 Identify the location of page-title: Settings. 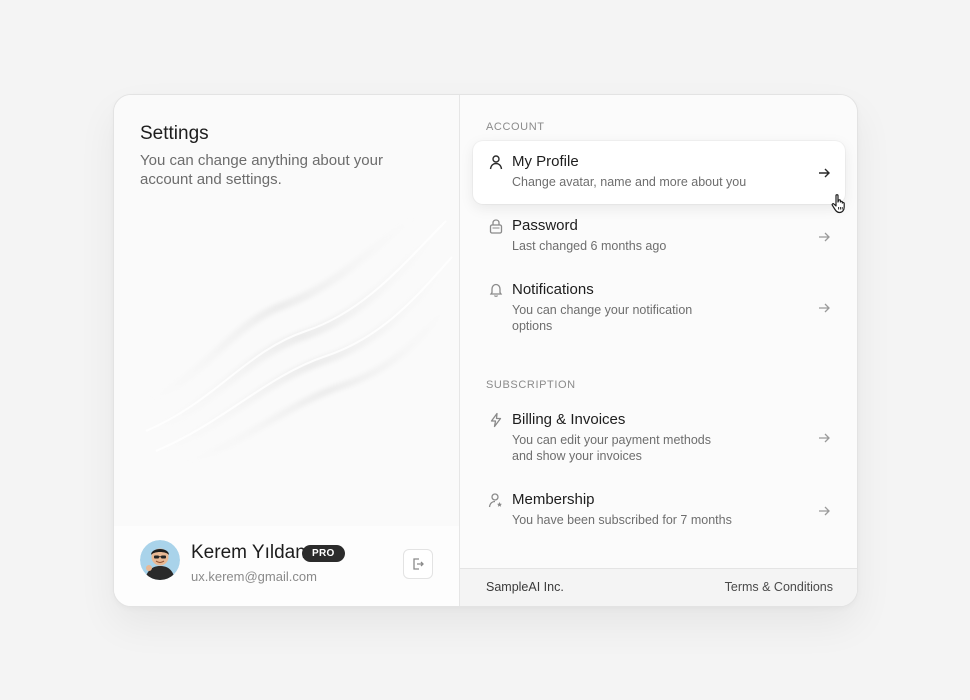
(174, 133).